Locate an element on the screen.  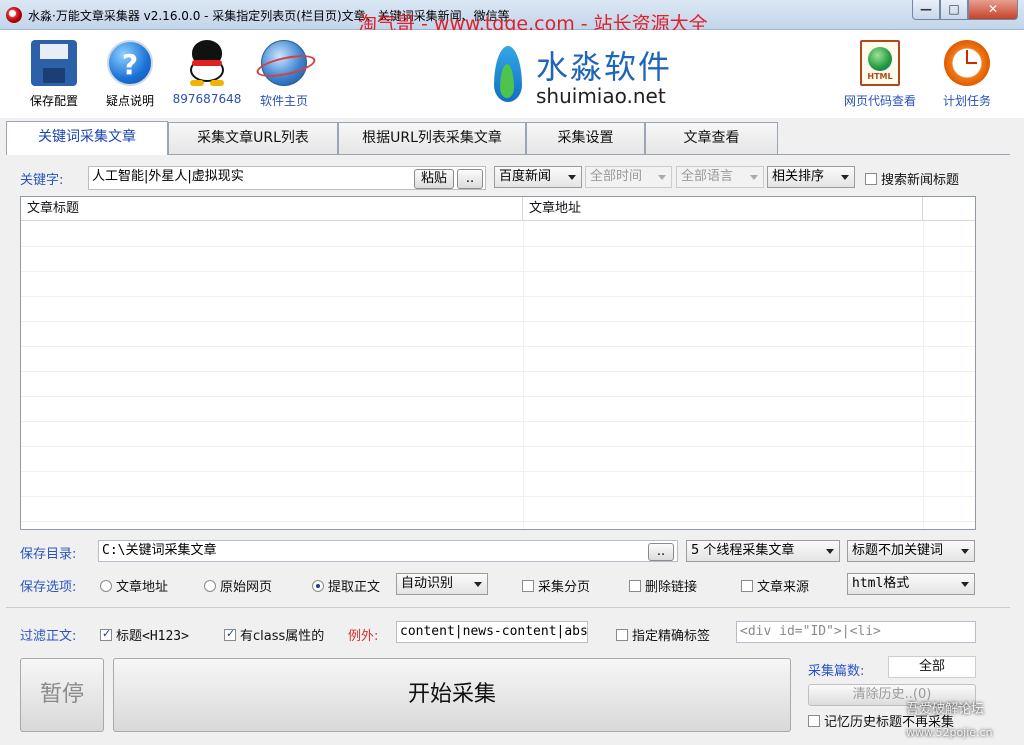
search-title-checkbox: 搜索新闻标题 is located at coordinates (912, 178).